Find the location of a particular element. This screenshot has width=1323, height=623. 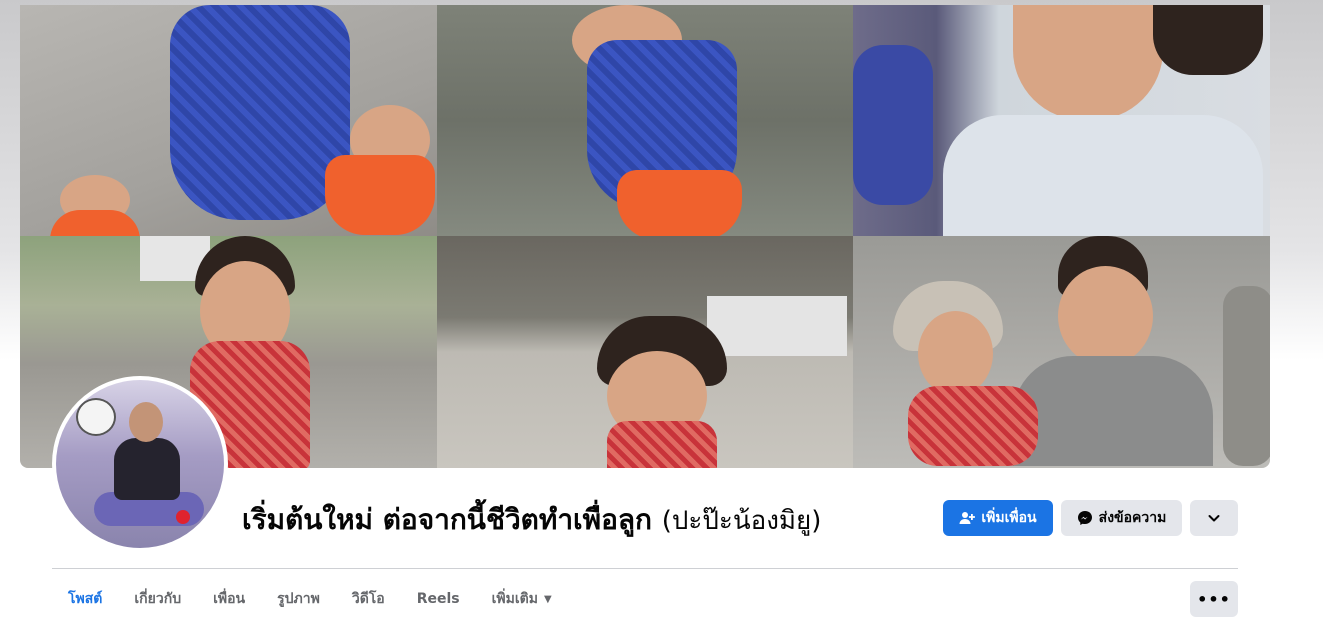

message-button: ส่งข้อความ is located at coordinates (1121, 518).